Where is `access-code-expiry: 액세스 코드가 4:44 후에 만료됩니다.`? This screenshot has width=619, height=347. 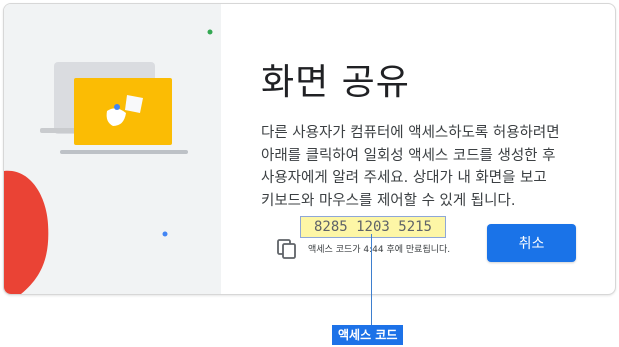 access-code-expiry: 액세스 코드가 4:44 후에 만료됩니다. is located at coordinates (379, 250).